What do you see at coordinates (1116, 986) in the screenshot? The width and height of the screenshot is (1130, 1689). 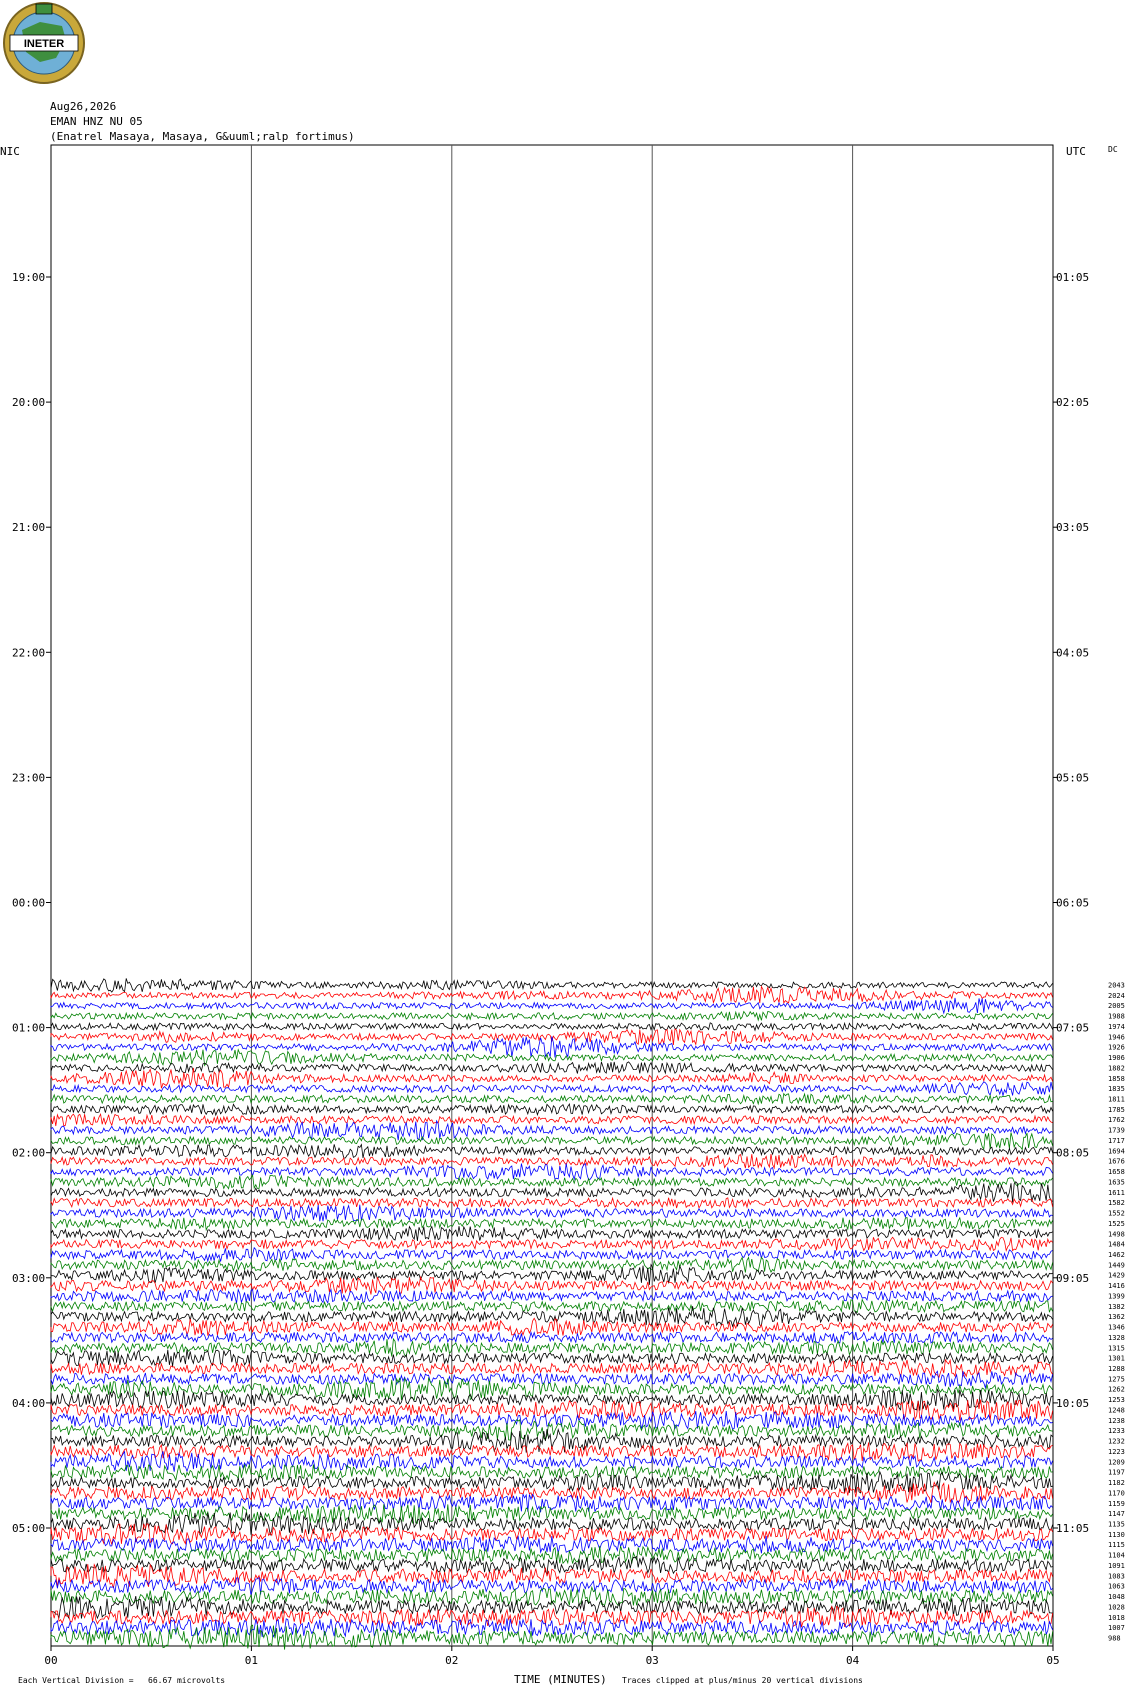 I see `trace-label: 2043` at bounding box center [1116, 986].